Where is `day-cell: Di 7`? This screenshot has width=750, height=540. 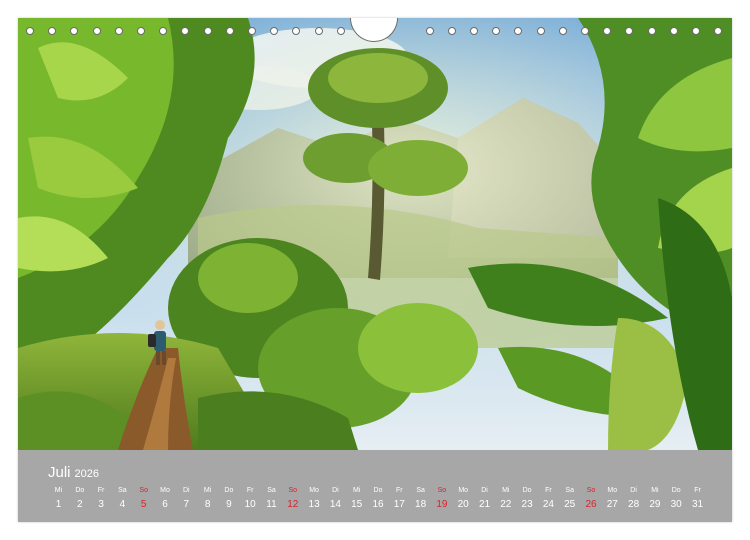 day-cell: Di 7 is located at coordinates (186, 499).